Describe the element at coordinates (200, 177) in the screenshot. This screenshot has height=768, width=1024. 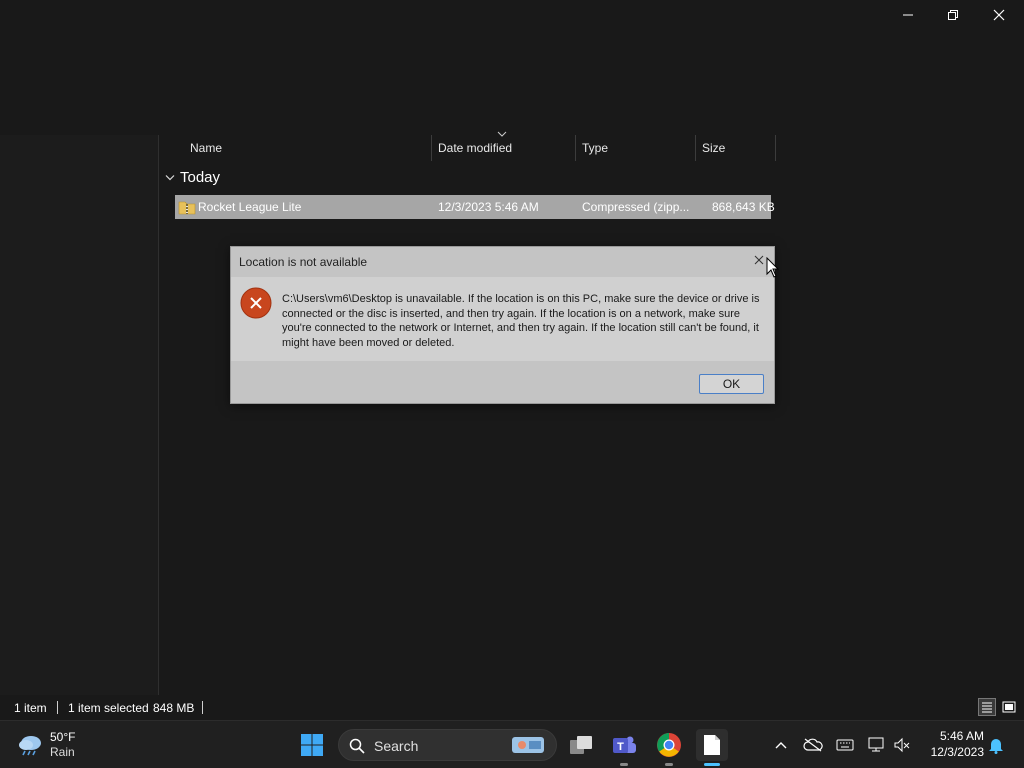
I see `group-label: Today` at that location.